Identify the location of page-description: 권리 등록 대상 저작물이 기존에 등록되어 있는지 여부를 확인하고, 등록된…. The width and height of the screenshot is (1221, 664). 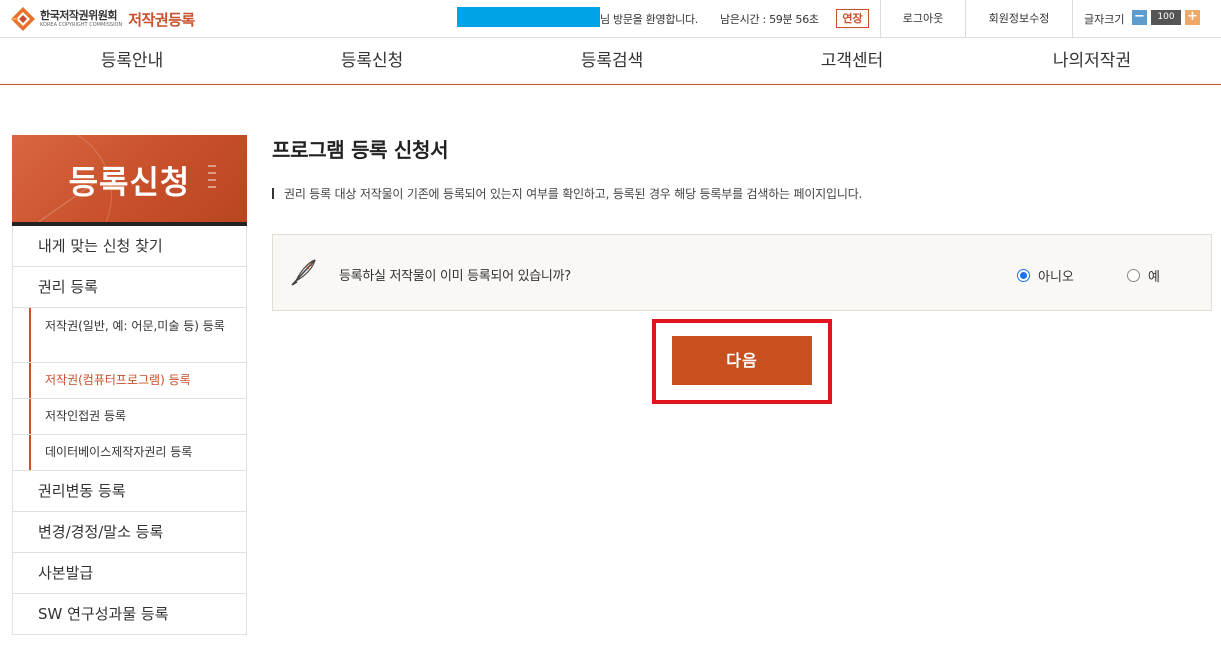
(567, 193).